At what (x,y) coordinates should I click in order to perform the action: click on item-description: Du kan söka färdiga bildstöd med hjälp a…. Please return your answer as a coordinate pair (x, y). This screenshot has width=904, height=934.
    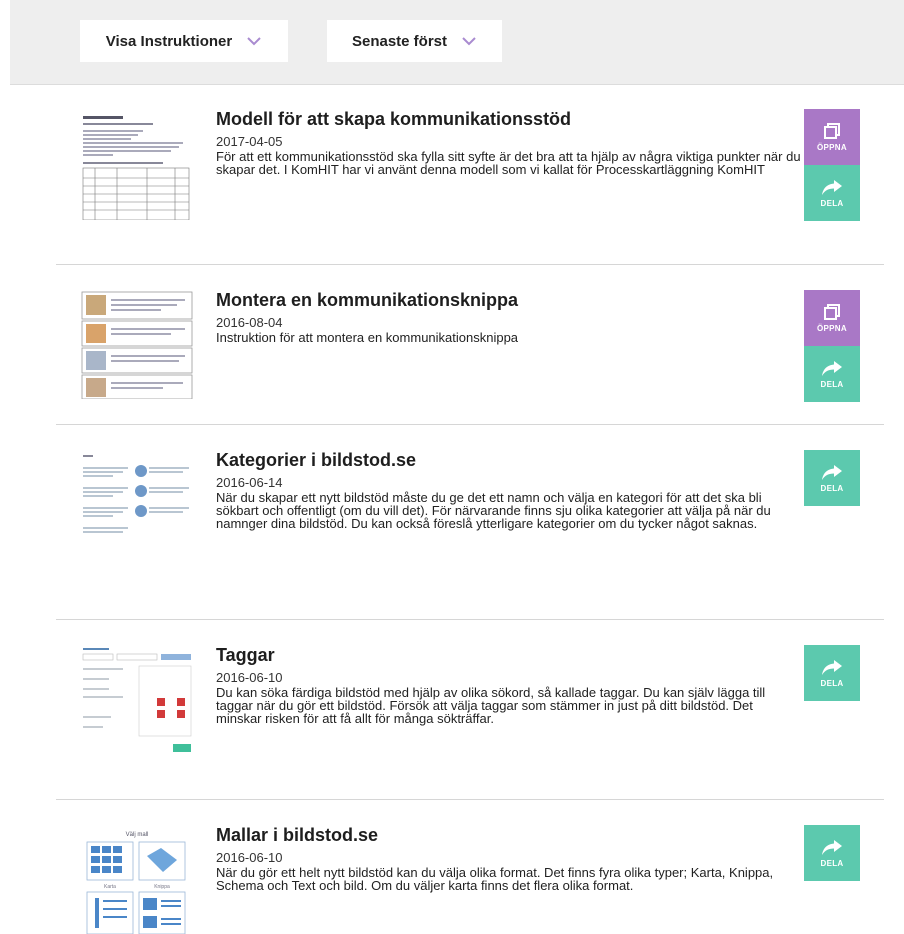
    Looking at the image, I should click on (491, 705).